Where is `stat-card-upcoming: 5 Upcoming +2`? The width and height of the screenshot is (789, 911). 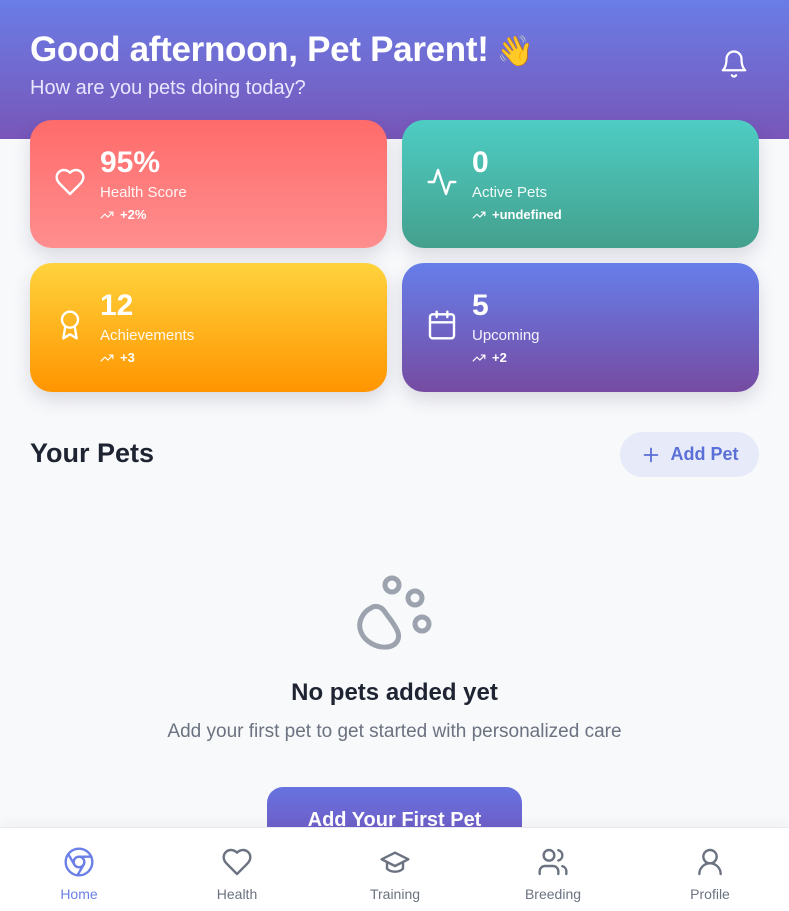
stat-card-upcoming: 5 Upcoming +2 is located at coordinates (580, 327).